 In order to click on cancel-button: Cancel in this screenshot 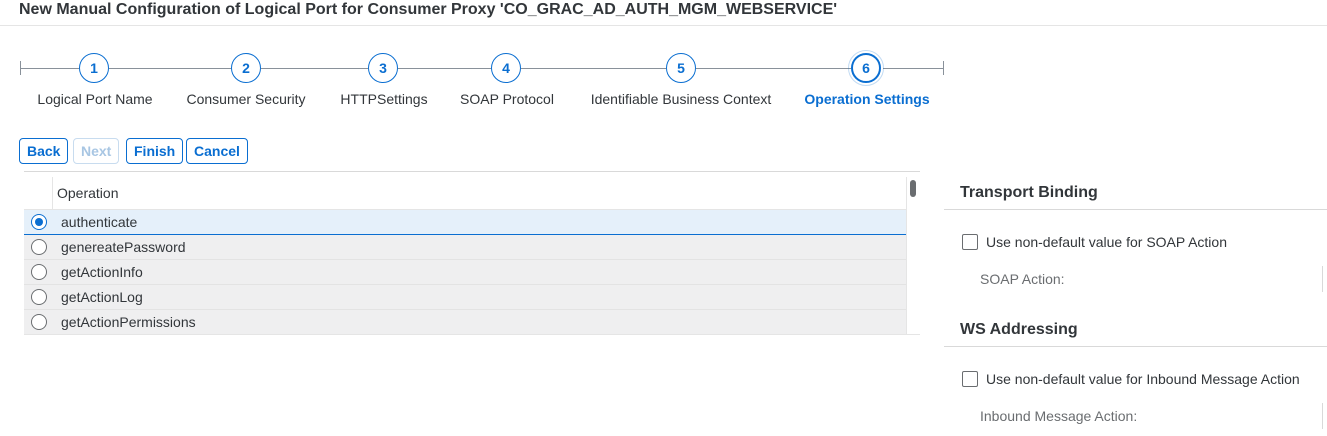, I will do `click(217, 151)`.